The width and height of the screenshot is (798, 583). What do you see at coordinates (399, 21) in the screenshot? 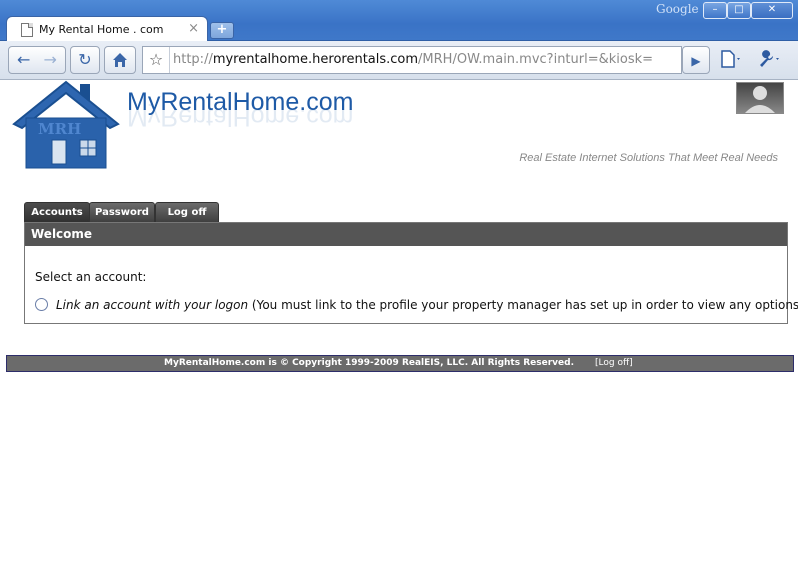
I see `browser-titlebar: My Rental Home . com × + Google – □ ✕` at bounding box center [399, 21].